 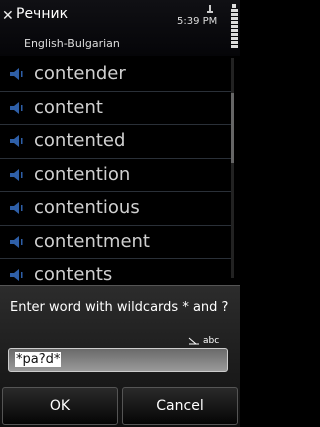 I want to click on clock: 5:39 PM, so click(x=197, y=21).